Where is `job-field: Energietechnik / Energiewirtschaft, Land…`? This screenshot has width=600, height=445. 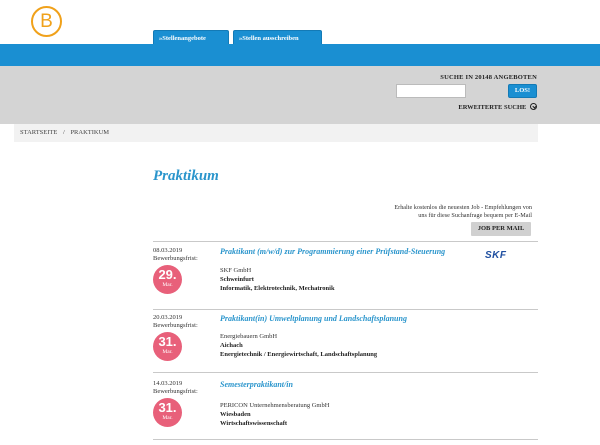 job-field: Energietechnik / Energiewirtschaft, Land… is located at coordinates (299, 354).